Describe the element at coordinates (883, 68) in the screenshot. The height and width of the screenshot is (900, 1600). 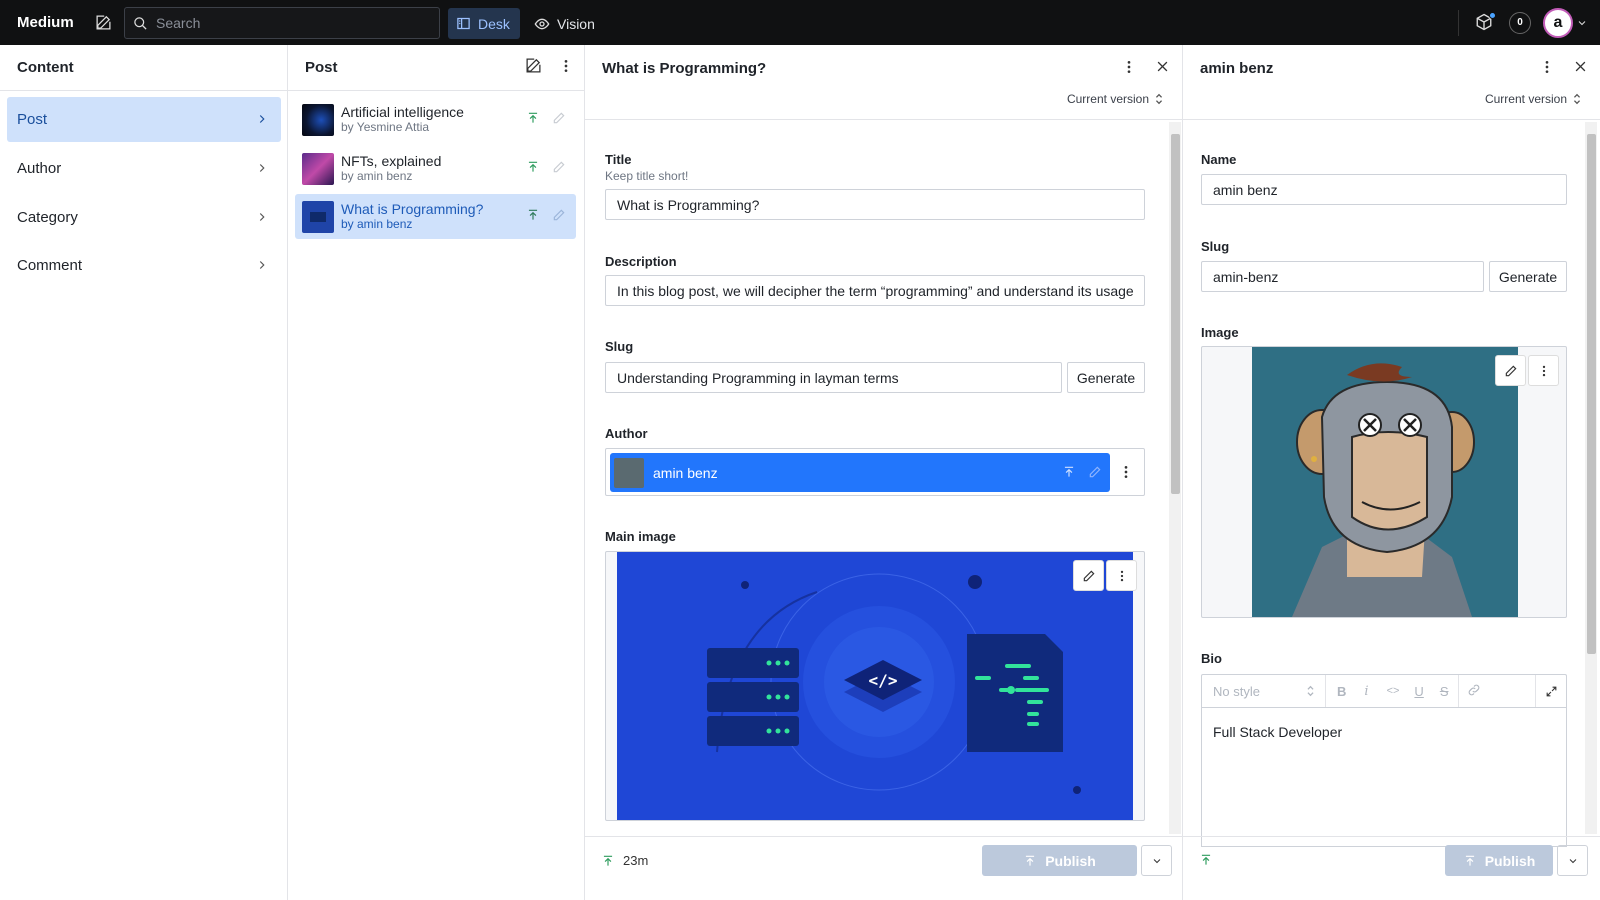
I see `editor-header: What is Programming?` at that location.